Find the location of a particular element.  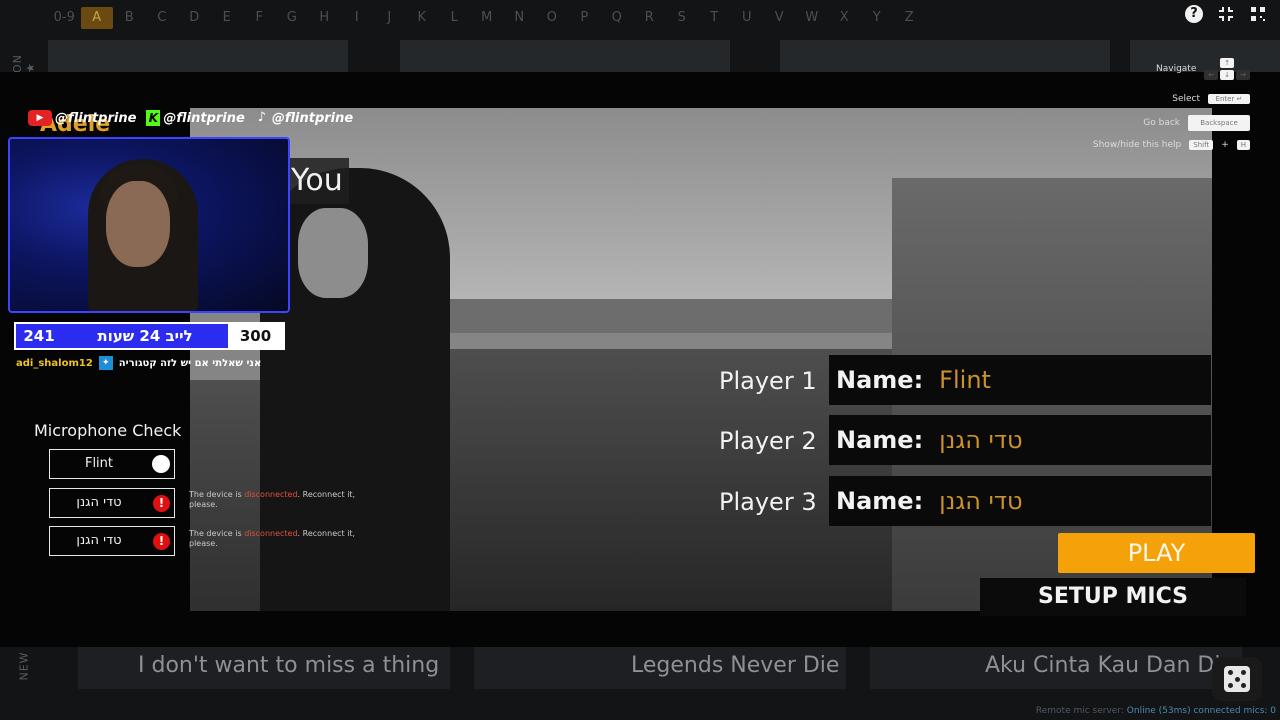

chat-text: אני שאלתי אם יש לזה קטגוריה is located at coordinates (190, 363).